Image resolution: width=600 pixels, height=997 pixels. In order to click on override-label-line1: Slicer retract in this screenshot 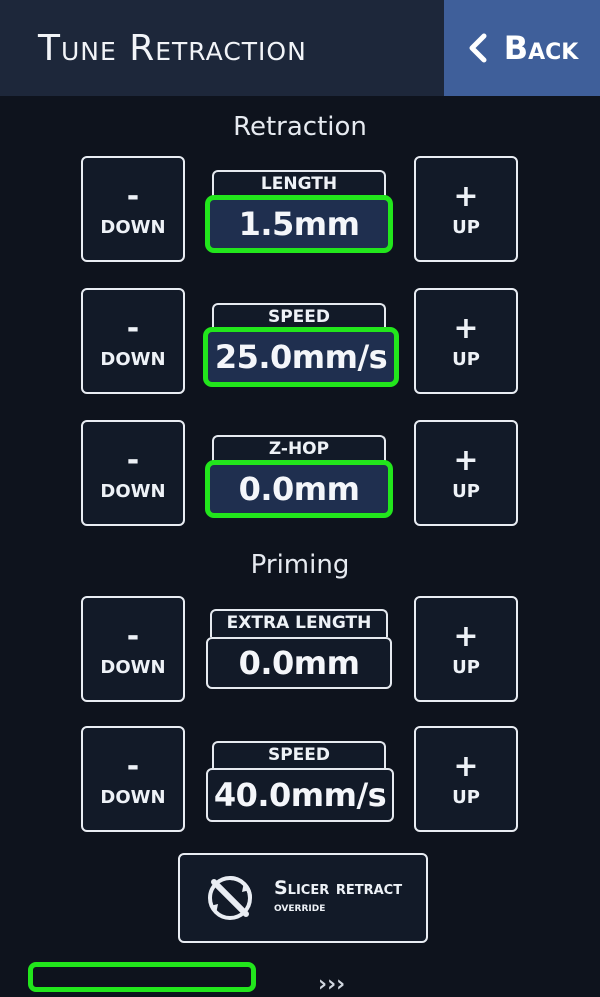, I will do `click(338, 888)`.